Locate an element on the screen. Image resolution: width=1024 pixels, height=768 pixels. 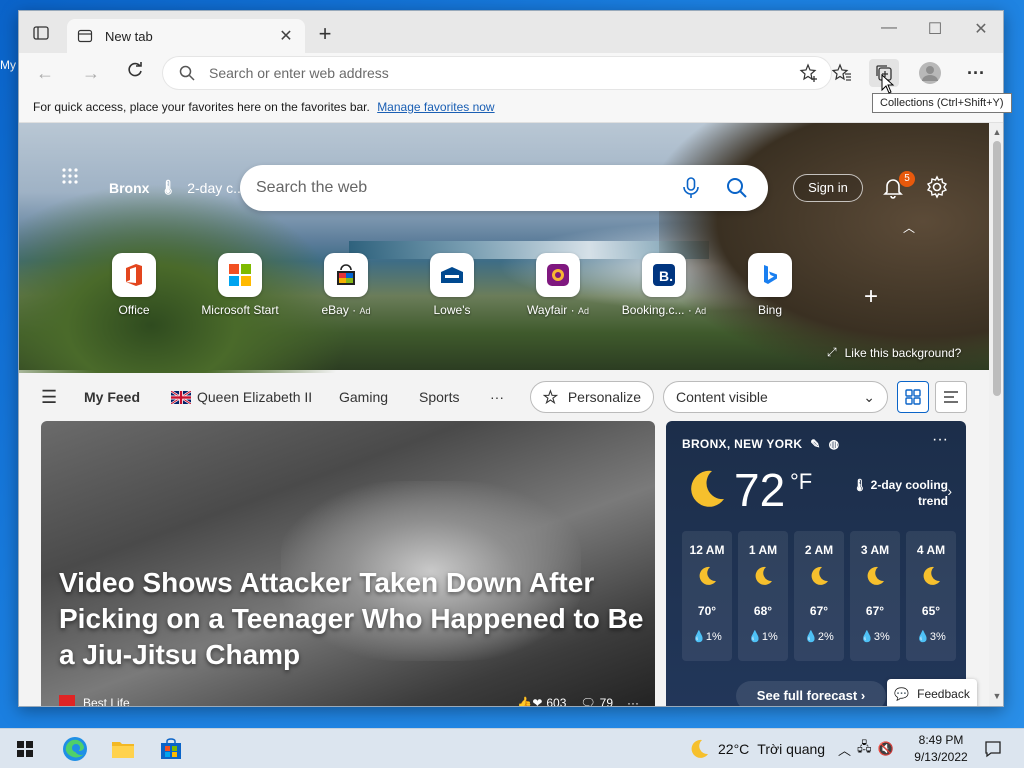
web-search-input is located at coordinates (469, 188).